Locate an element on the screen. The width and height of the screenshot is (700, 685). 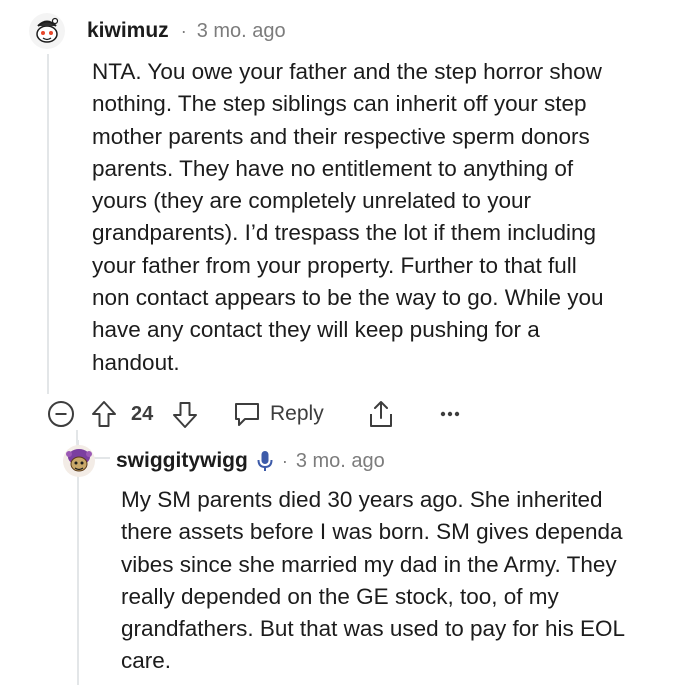
comment-swiggitywigg: swiggitywigg · 3 mo. ago is located at coordinates (372, 461).